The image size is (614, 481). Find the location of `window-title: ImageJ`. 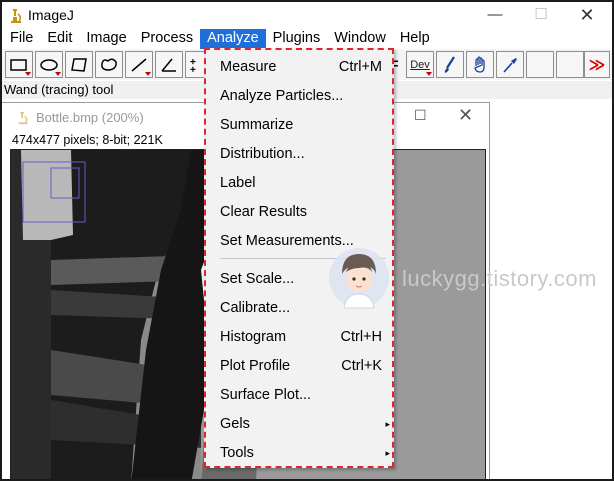

window-title: ImageJ is located at coordinates (51, 15).